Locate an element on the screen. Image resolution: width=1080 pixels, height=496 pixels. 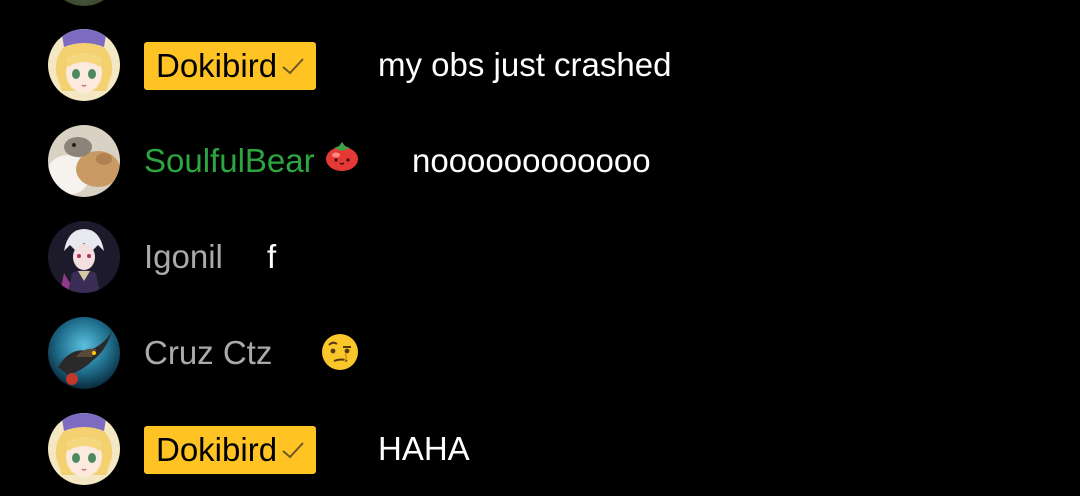
message-text: f is located at coordinates (272, 256).